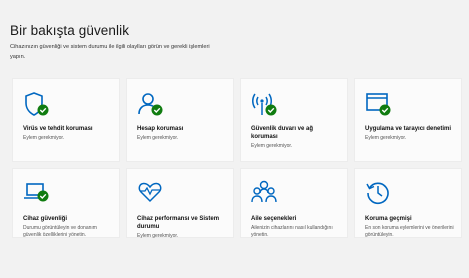  Describe the element at coordinates (36, 104) in the screenshot. I see `virus-shield-icon` at that location.